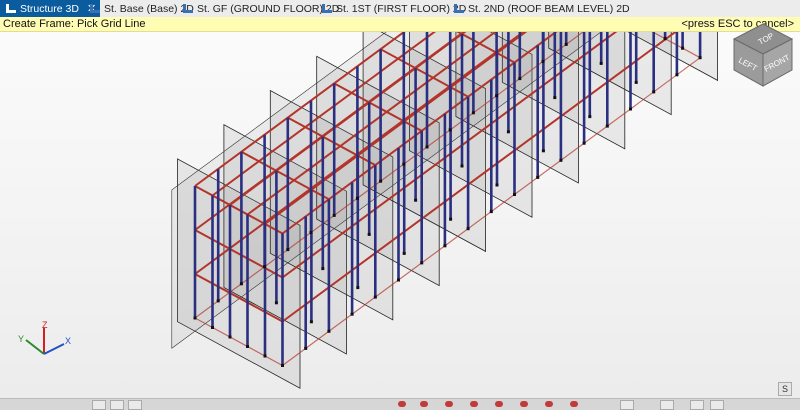 Image resolution: width=800 pixels, height=410 pixels. I want to click on y-axis-label: Y, so click(21, 339).